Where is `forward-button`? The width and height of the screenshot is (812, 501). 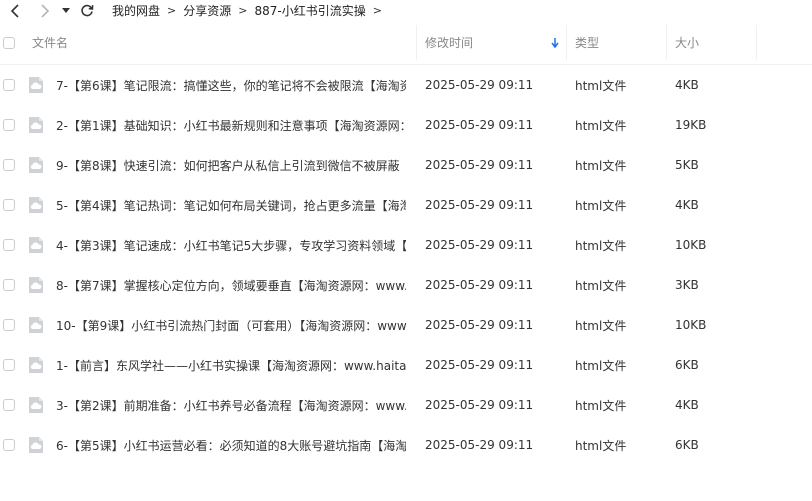
forward-button is located at coordinates (45, 11).